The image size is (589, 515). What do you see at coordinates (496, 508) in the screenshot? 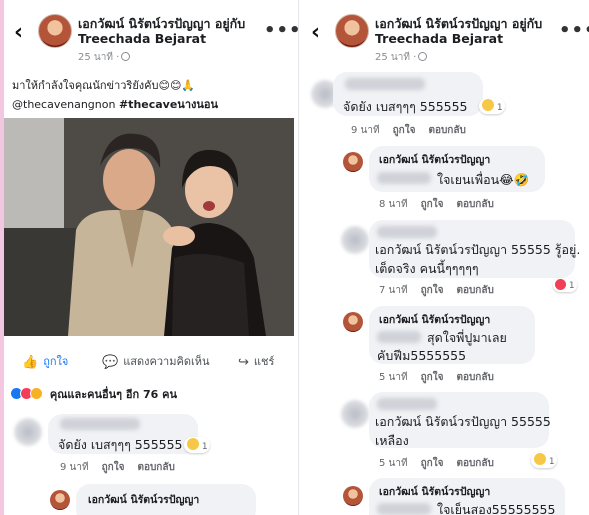
I see `comment-text: ใจเย็นสอง55555555` at bounding box center [496, 508].